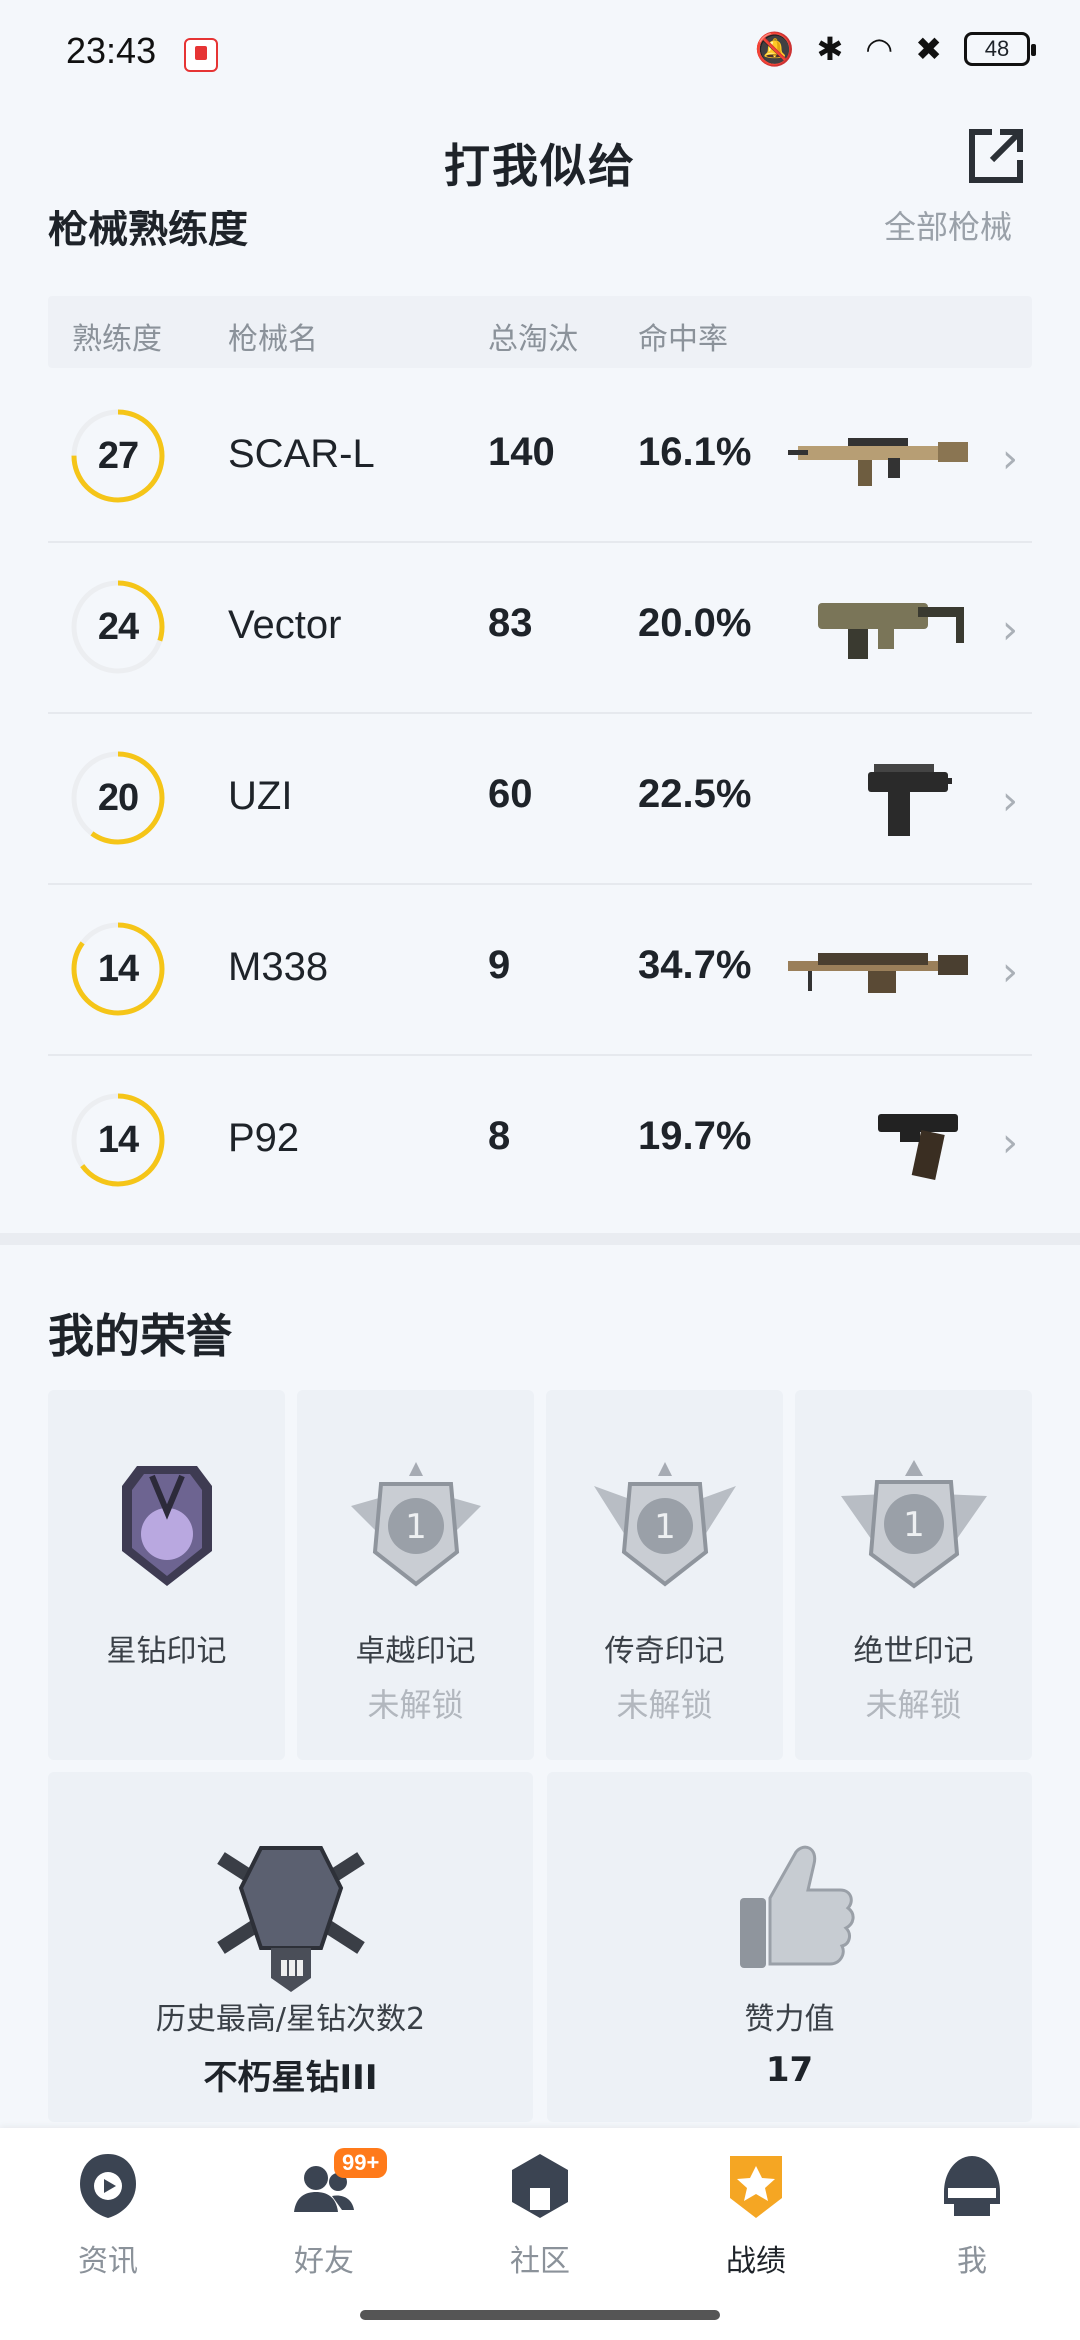 The image size is (1080, 2340). What do you see at coordinates (148, 231) in the screenshot?
I see `weapon-section-title: 枪械熟练度` at bounding box center [148, 231].